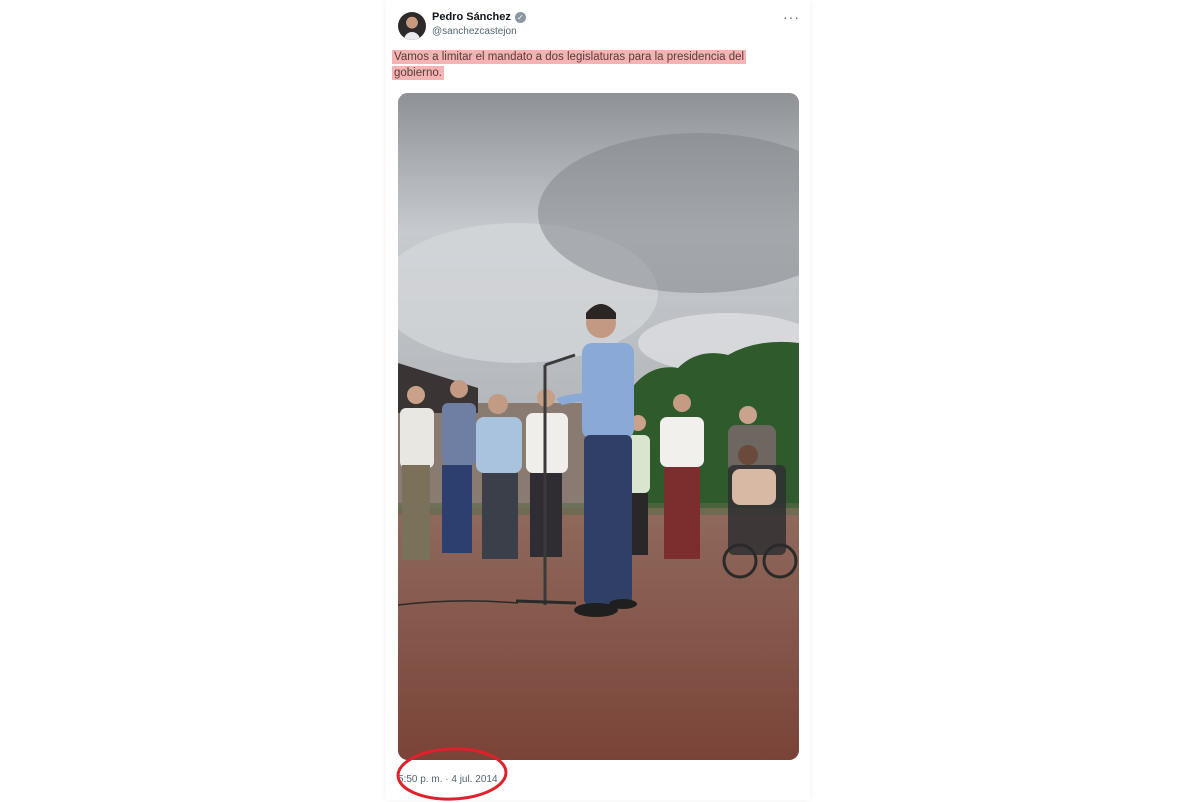 The height and width of the screenshot is (802, 1200). I want to click on more-options-icon: ···, so click(791, 17).